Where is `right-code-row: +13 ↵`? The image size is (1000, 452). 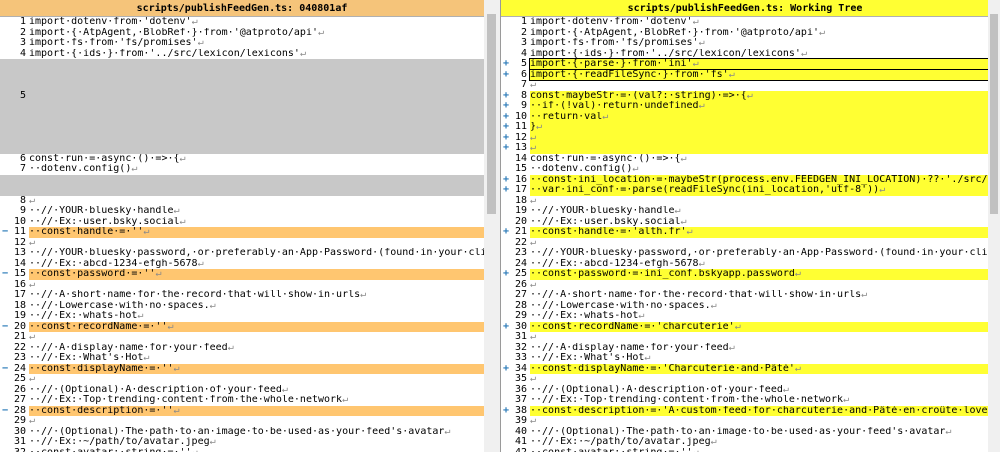
right-code-row: +13 ↵ is located at coordinates (745, 148).